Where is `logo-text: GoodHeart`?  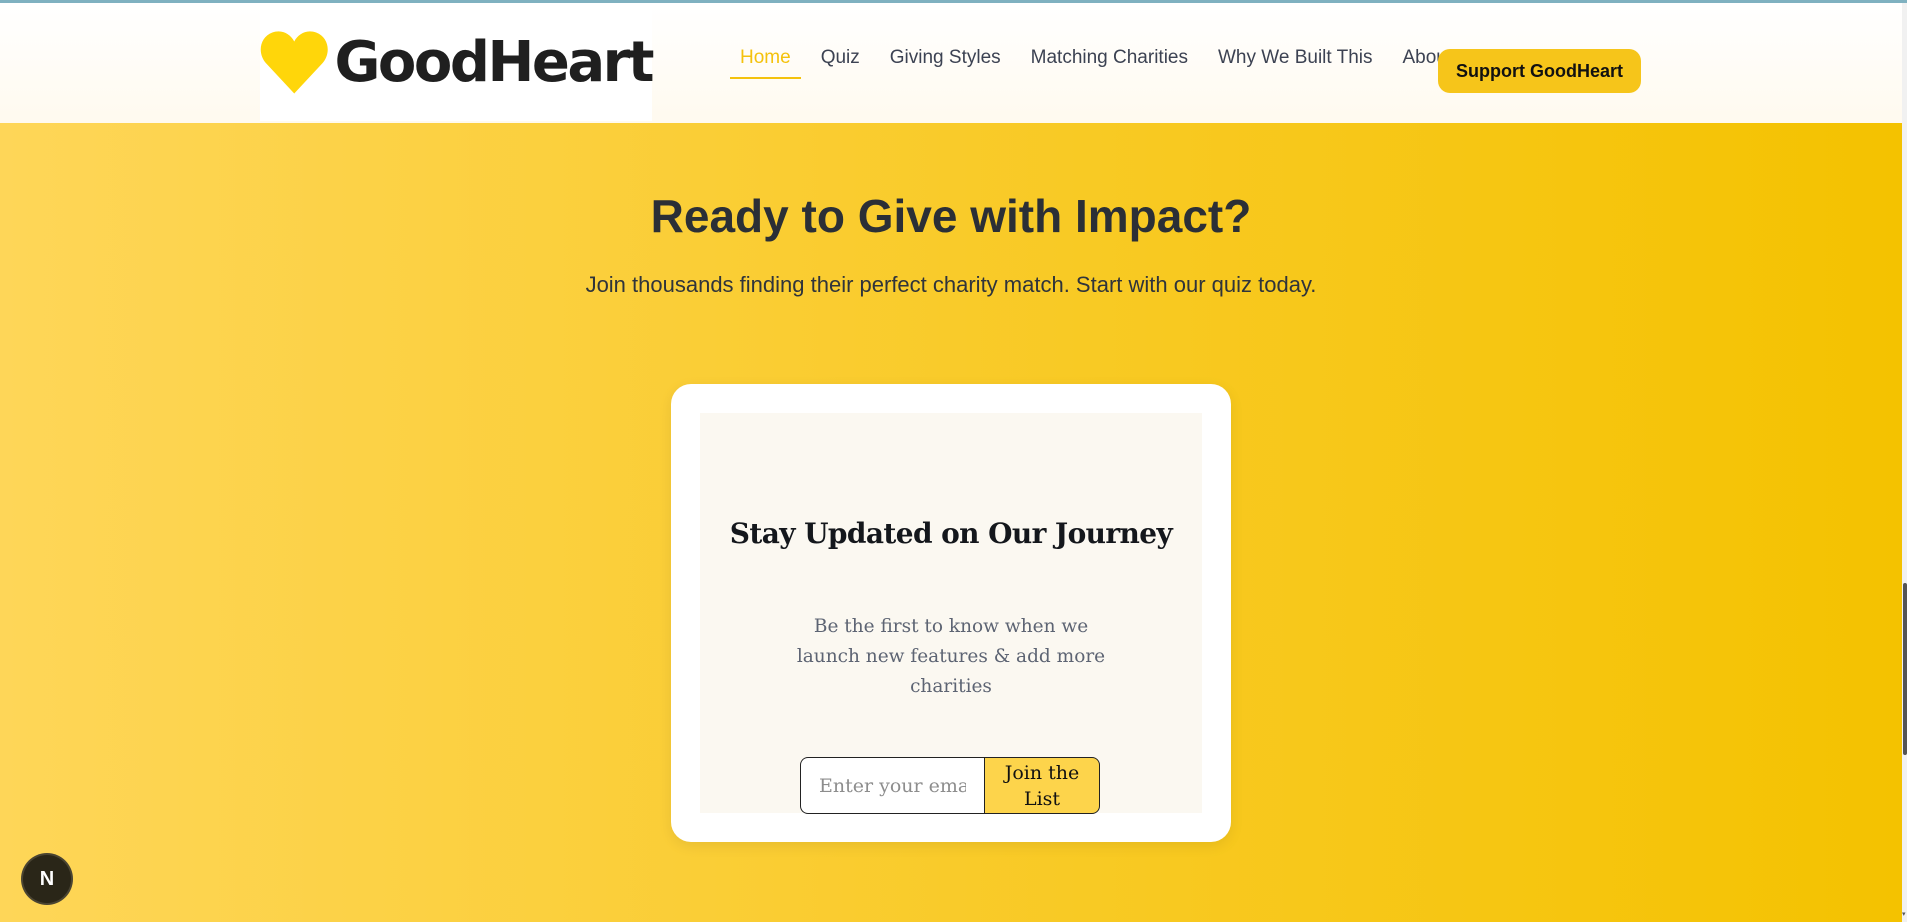
logo-text: GoodHeart is located at coordinates (494, 62).